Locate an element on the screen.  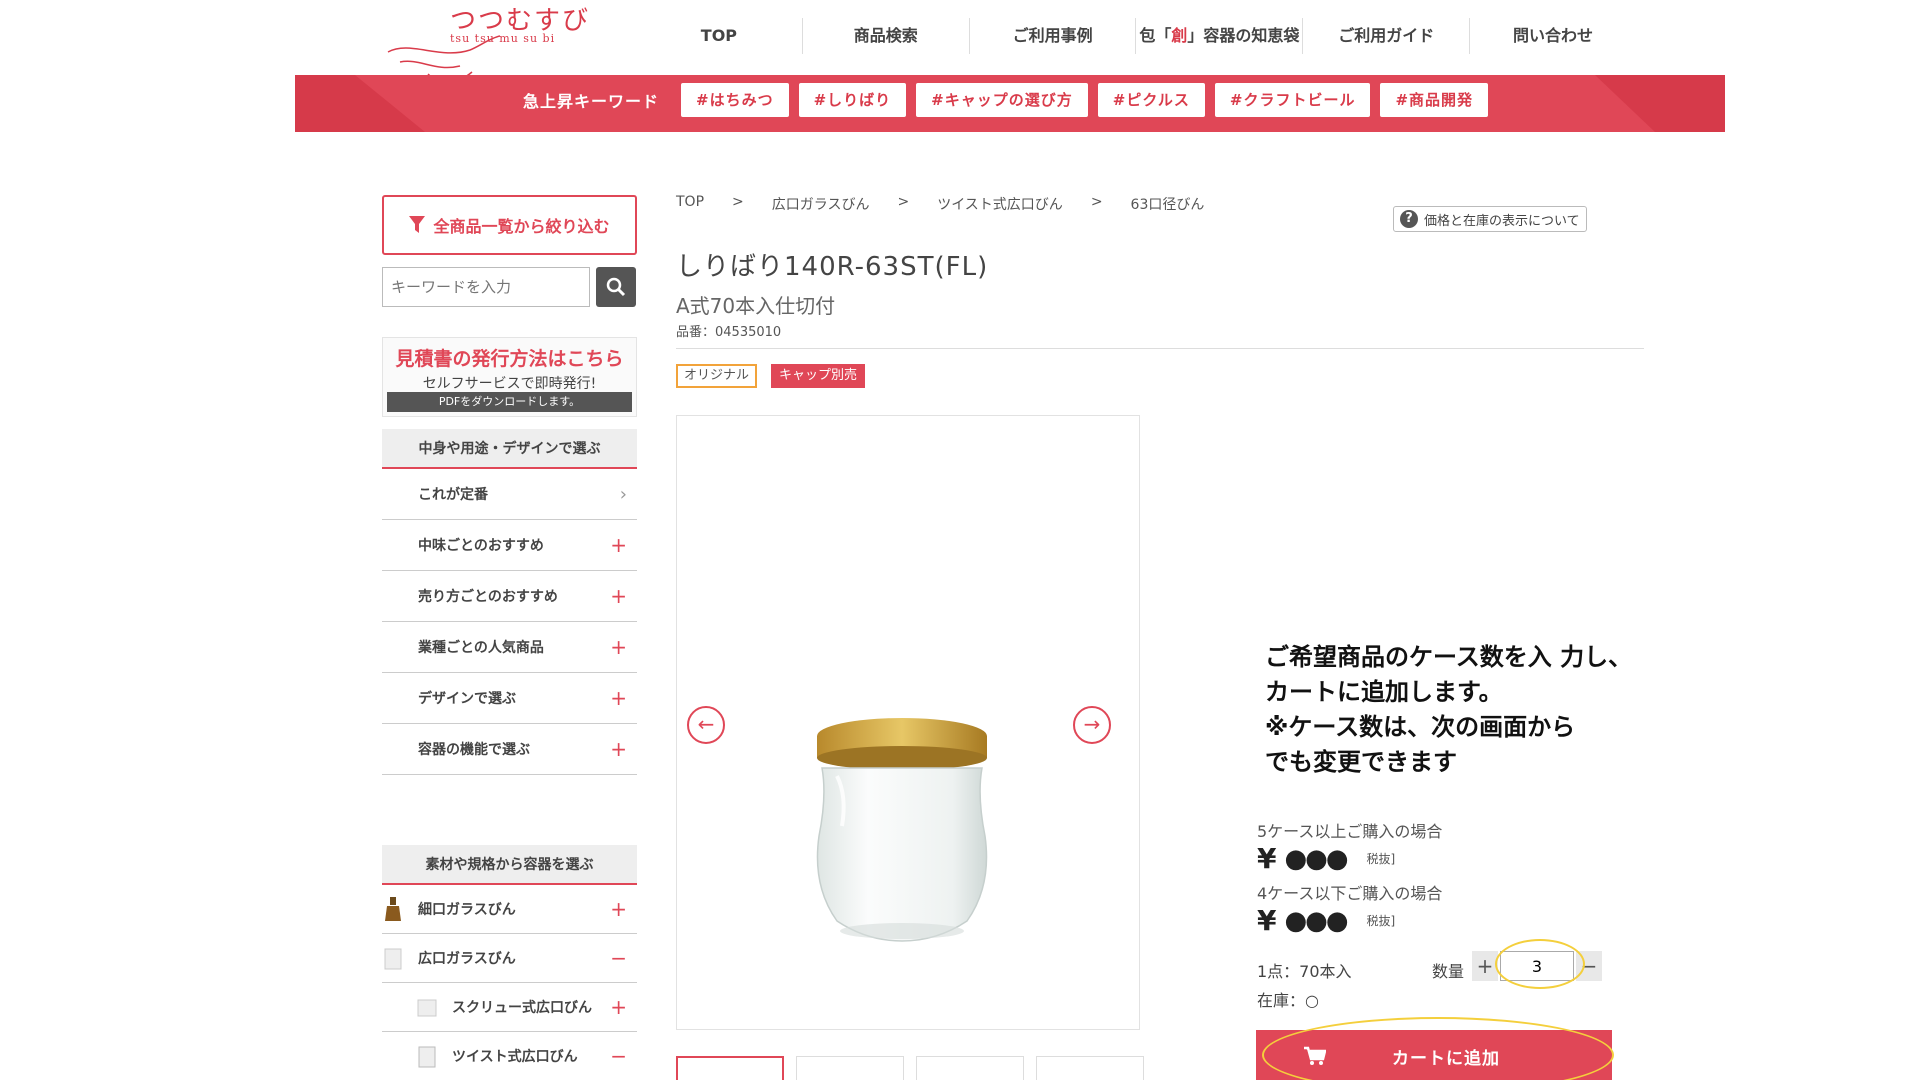
cap-sold-separately-badge: キャップ別売 is located at coordinates (818, 376).